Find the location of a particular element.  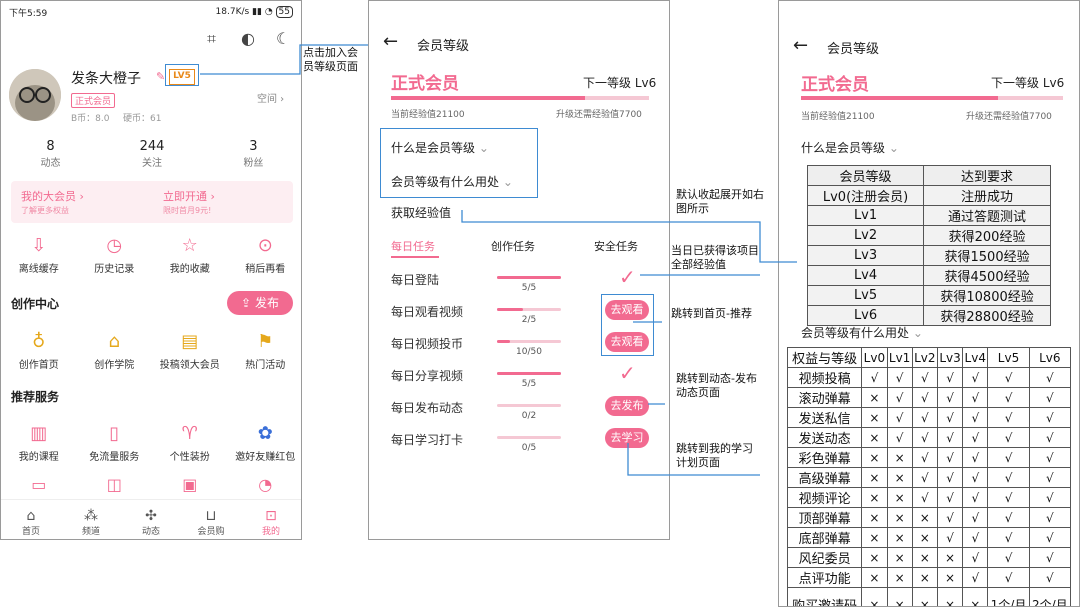

highlight-level-badge is located at coordinates (182, 75).